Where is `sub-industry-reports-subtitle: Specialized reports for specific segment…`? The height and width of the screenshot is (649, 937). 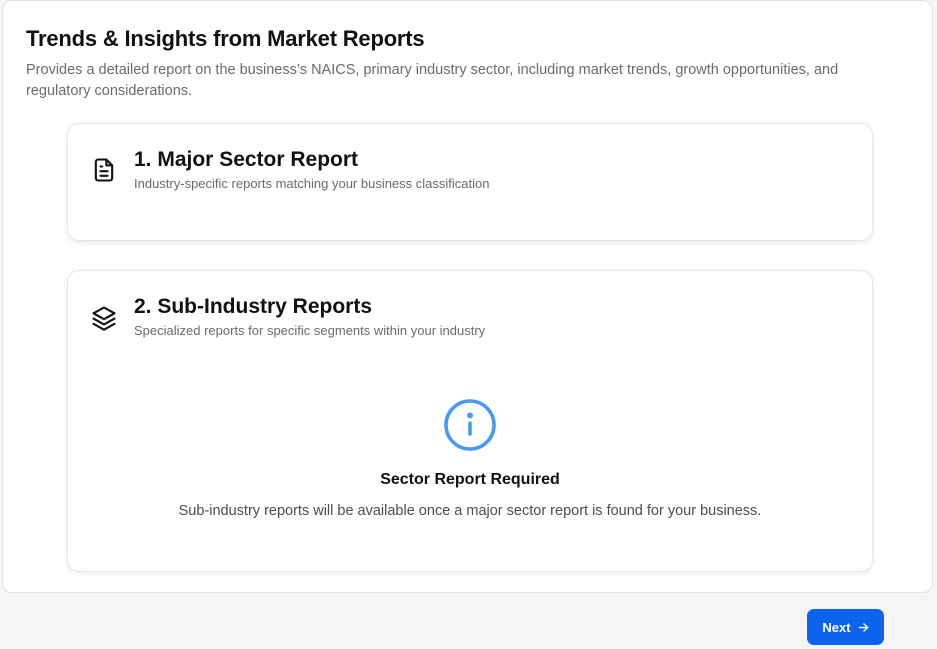 sub-industry-reports-subtitle: Specialized reports for specific segment… is located at coordinates (310, 330).